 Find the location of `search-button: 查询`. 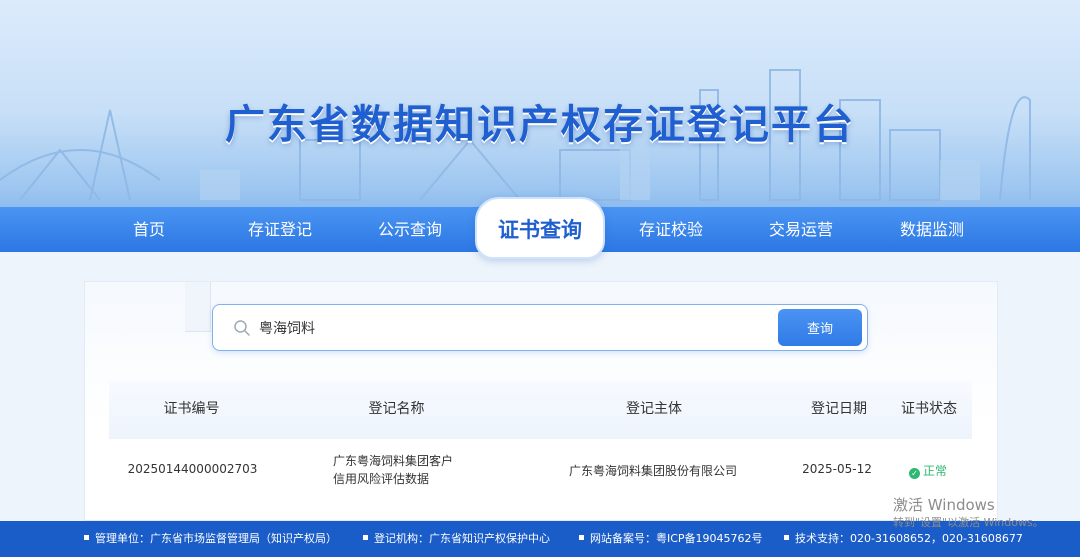

search-button: 查询 is located at coordinates (820, 327).